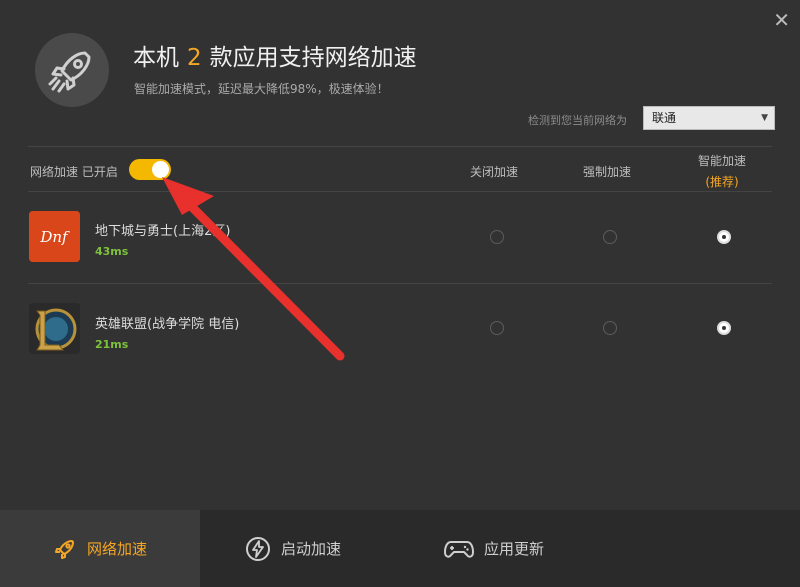 This screenshot has width=800, height=587. What do you see at coordinates (112, 251) in the screenshot?
I see `game-ping: 43ms` at bounding box center [112, 251].